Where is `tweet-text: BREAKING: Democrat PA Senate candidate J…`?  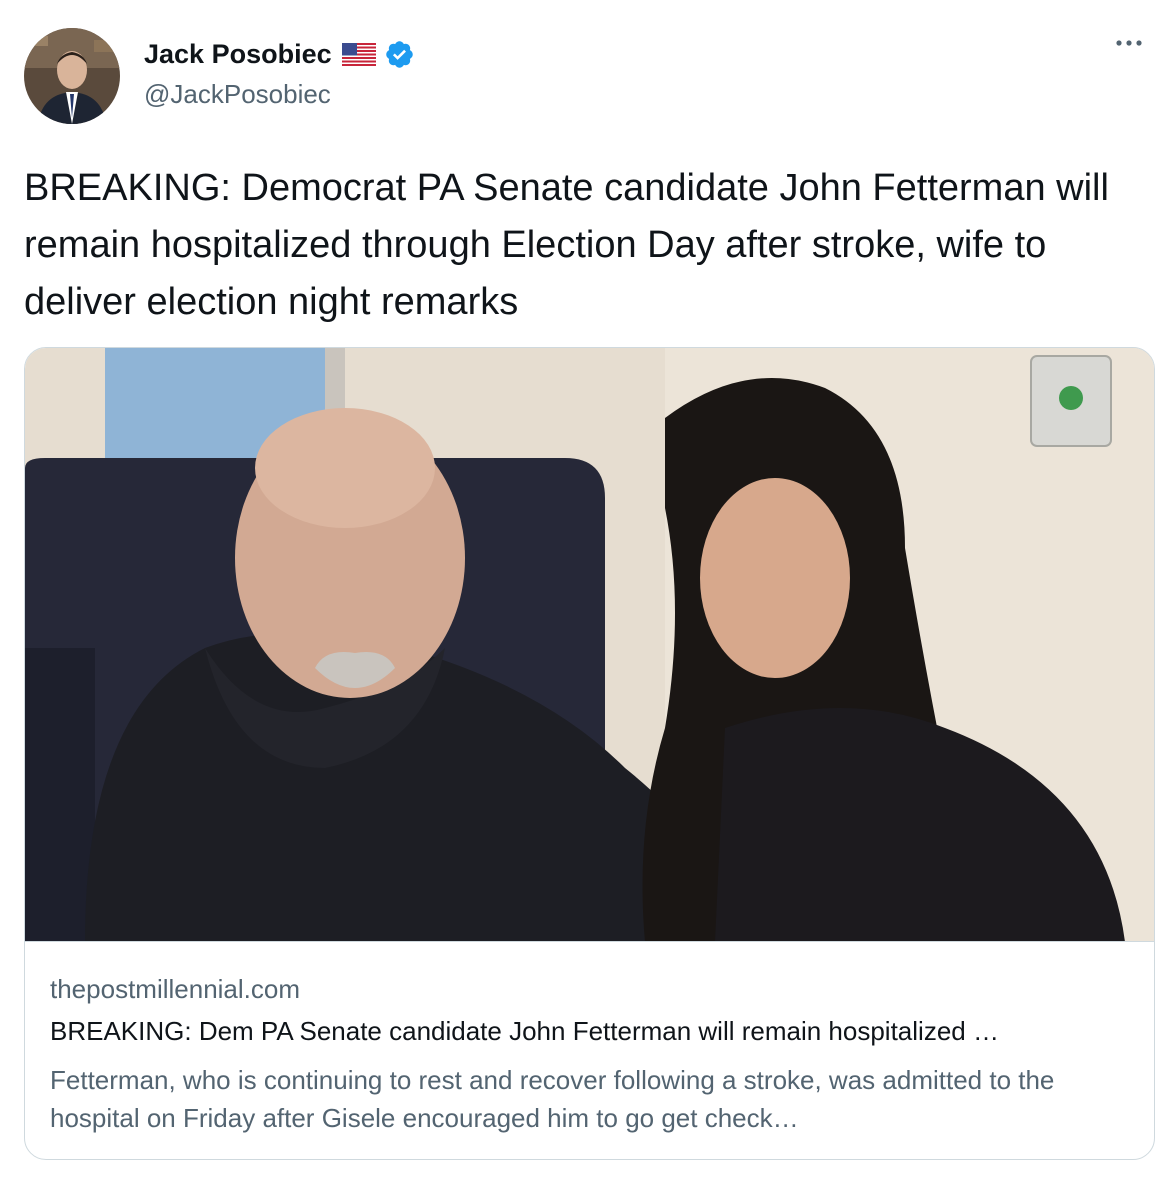 tweet-text: BREAKING: Democrat PA Senate candidate J… is located at coordinates (566, 245).